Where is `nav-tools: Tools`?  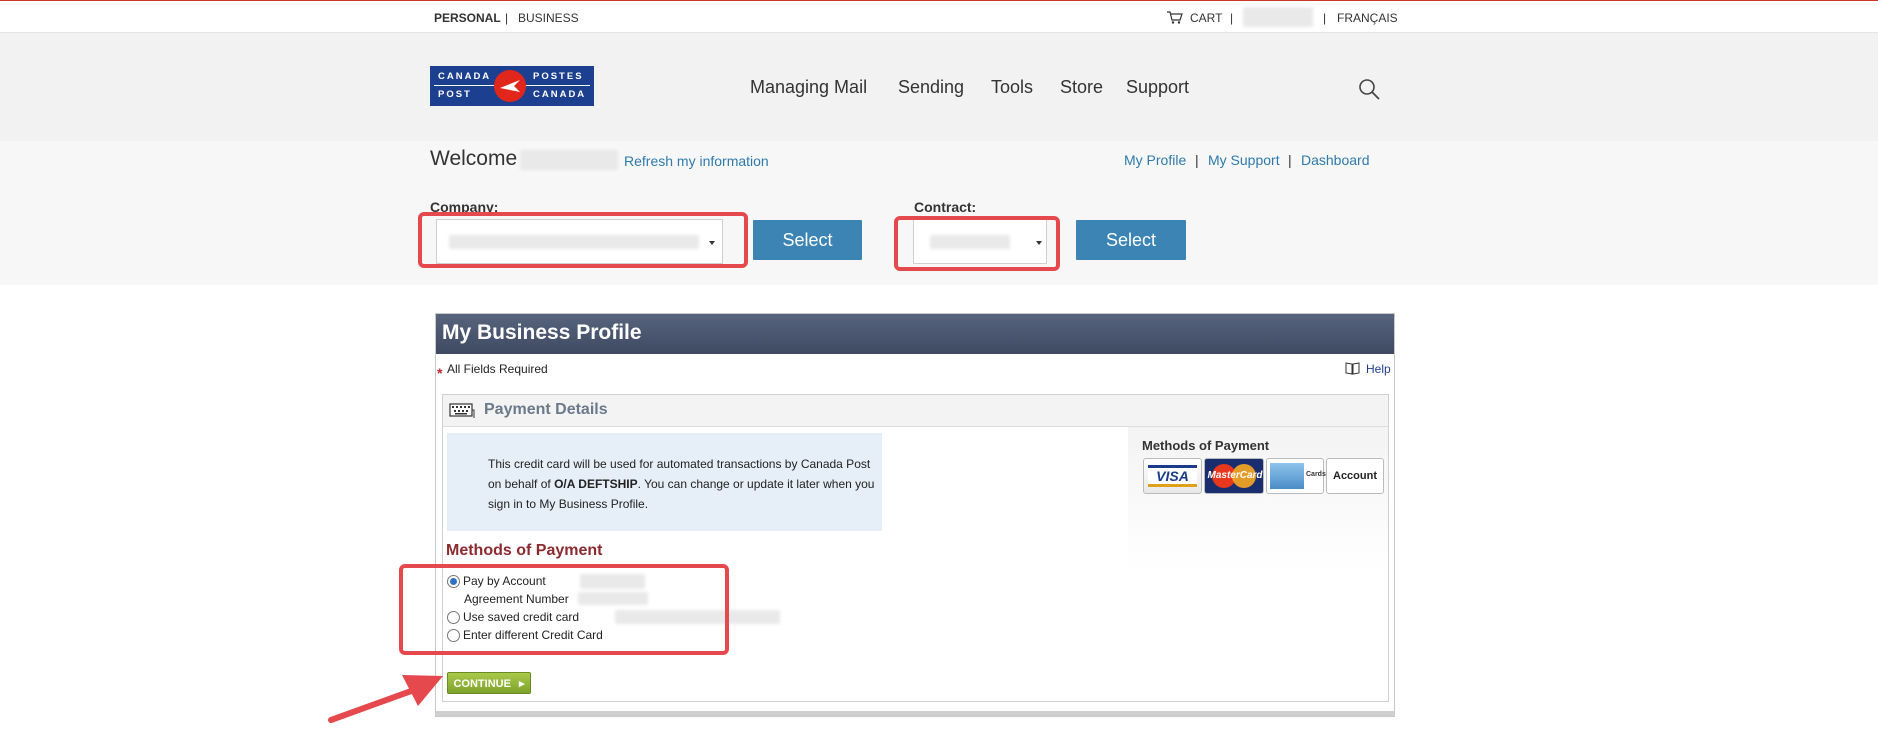
nav-tools: Tools is located at coordinates (1012, 87).